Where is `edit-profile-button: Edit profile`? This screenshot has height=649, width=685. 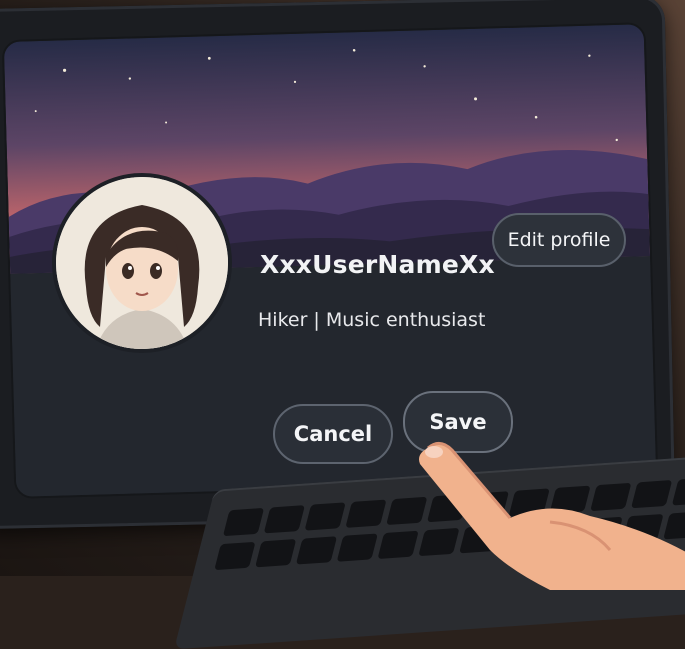
edit-profile-button: Edit profile is located at coordinates (559, 240).